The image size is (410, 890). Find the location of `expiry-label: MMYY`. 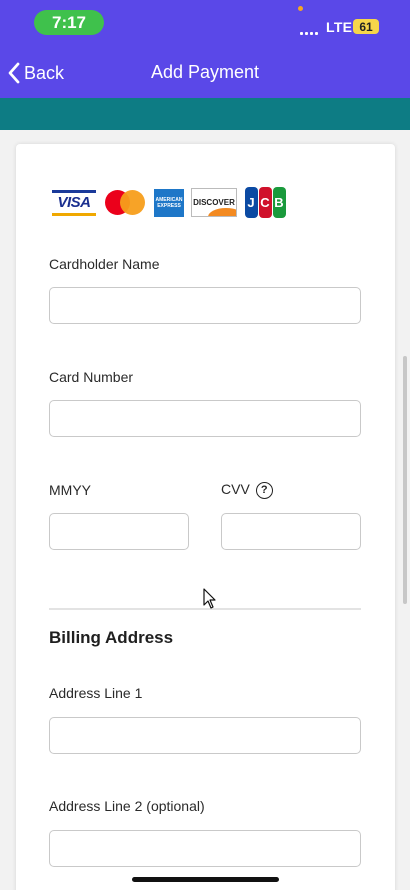

expiry-label: MMYY is located at coordinates (70, 490).